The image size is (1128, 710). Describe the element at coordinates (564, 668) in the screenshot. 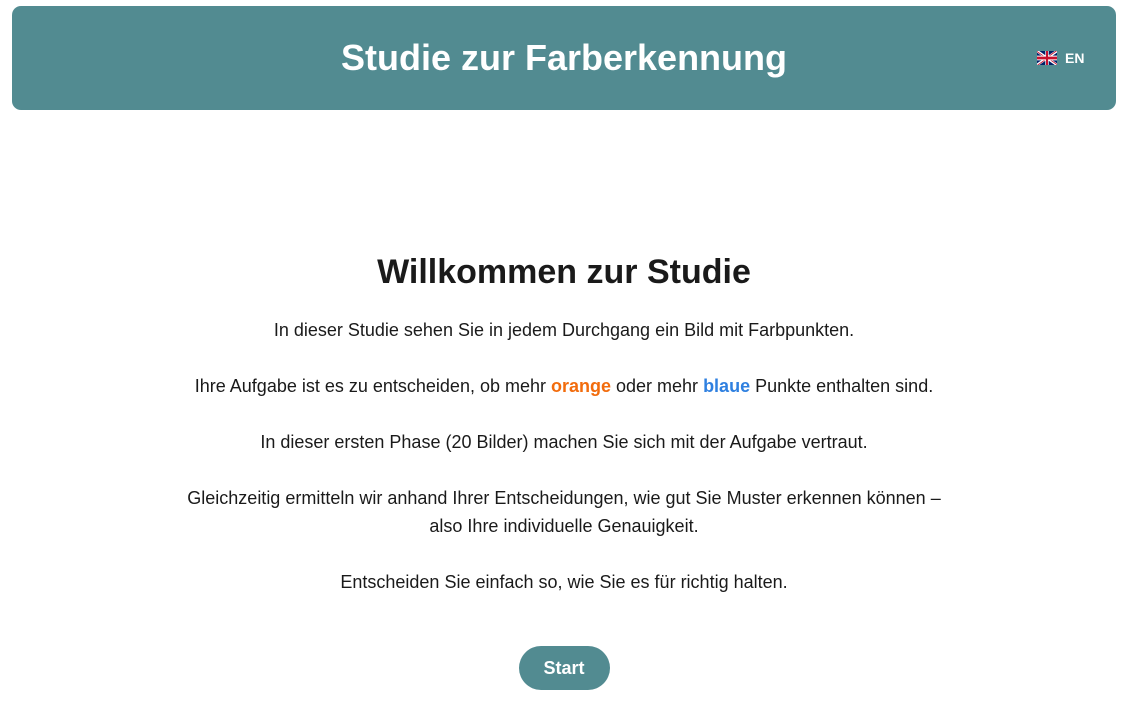

I see `start-button: Start` at that location.